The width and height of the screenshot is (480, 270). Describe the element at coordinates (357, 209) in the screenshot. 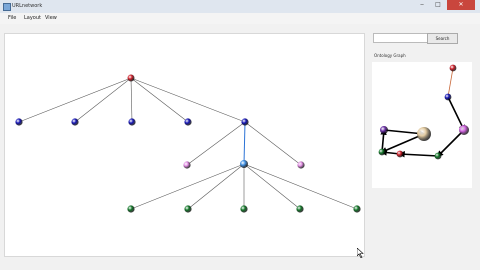

I see `graph-node-g5` at that location.